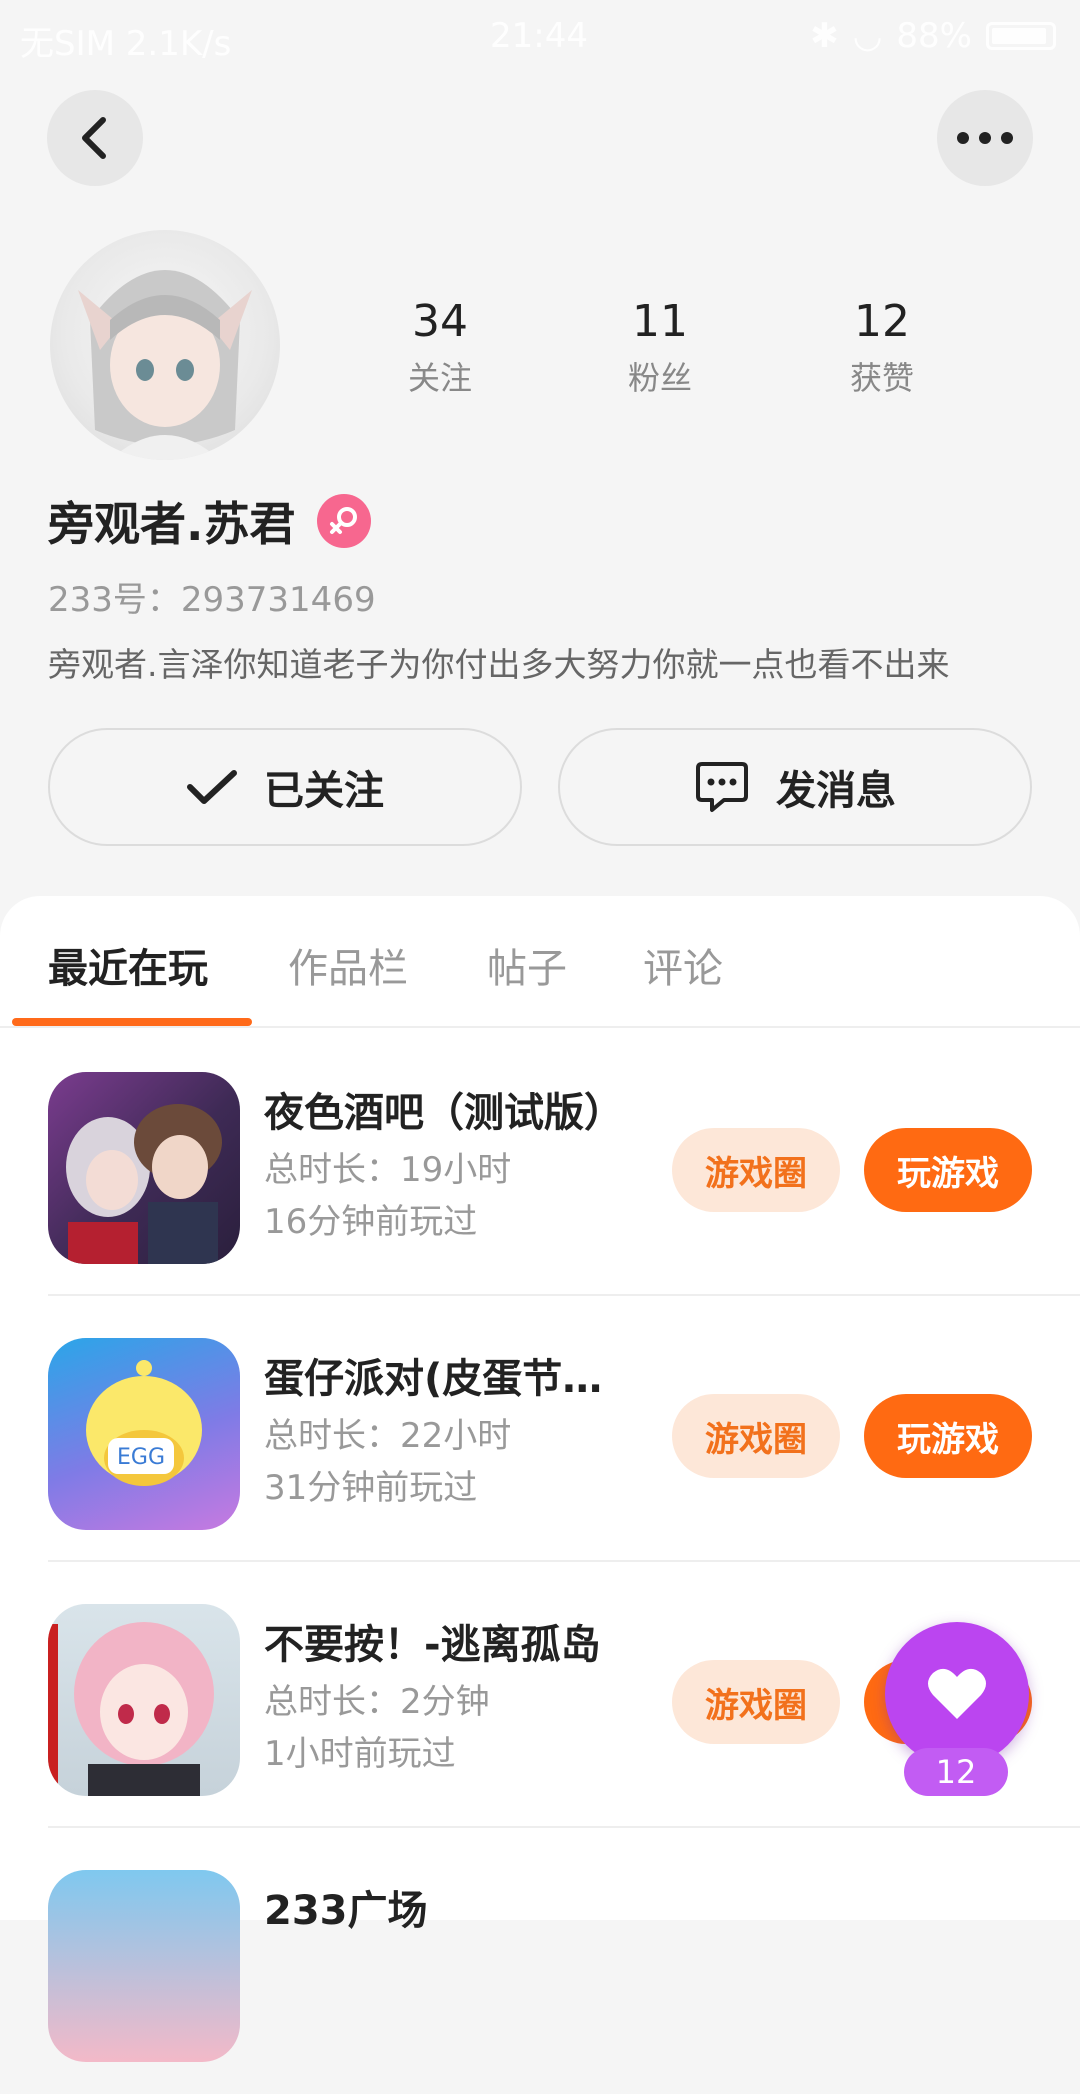 Image resolution: width=1080 pixels, height=2094 pixels. What do you see at coordinates (540, 1961) in the screenshot?
I see `game-row: 233广场` at bounding box center [540, 1961].